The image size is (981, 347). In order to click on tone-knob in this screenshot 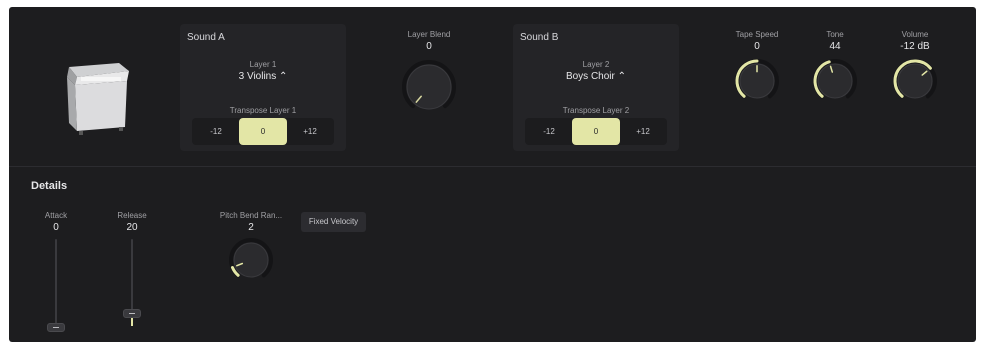, I will do `click(835, 81)`.